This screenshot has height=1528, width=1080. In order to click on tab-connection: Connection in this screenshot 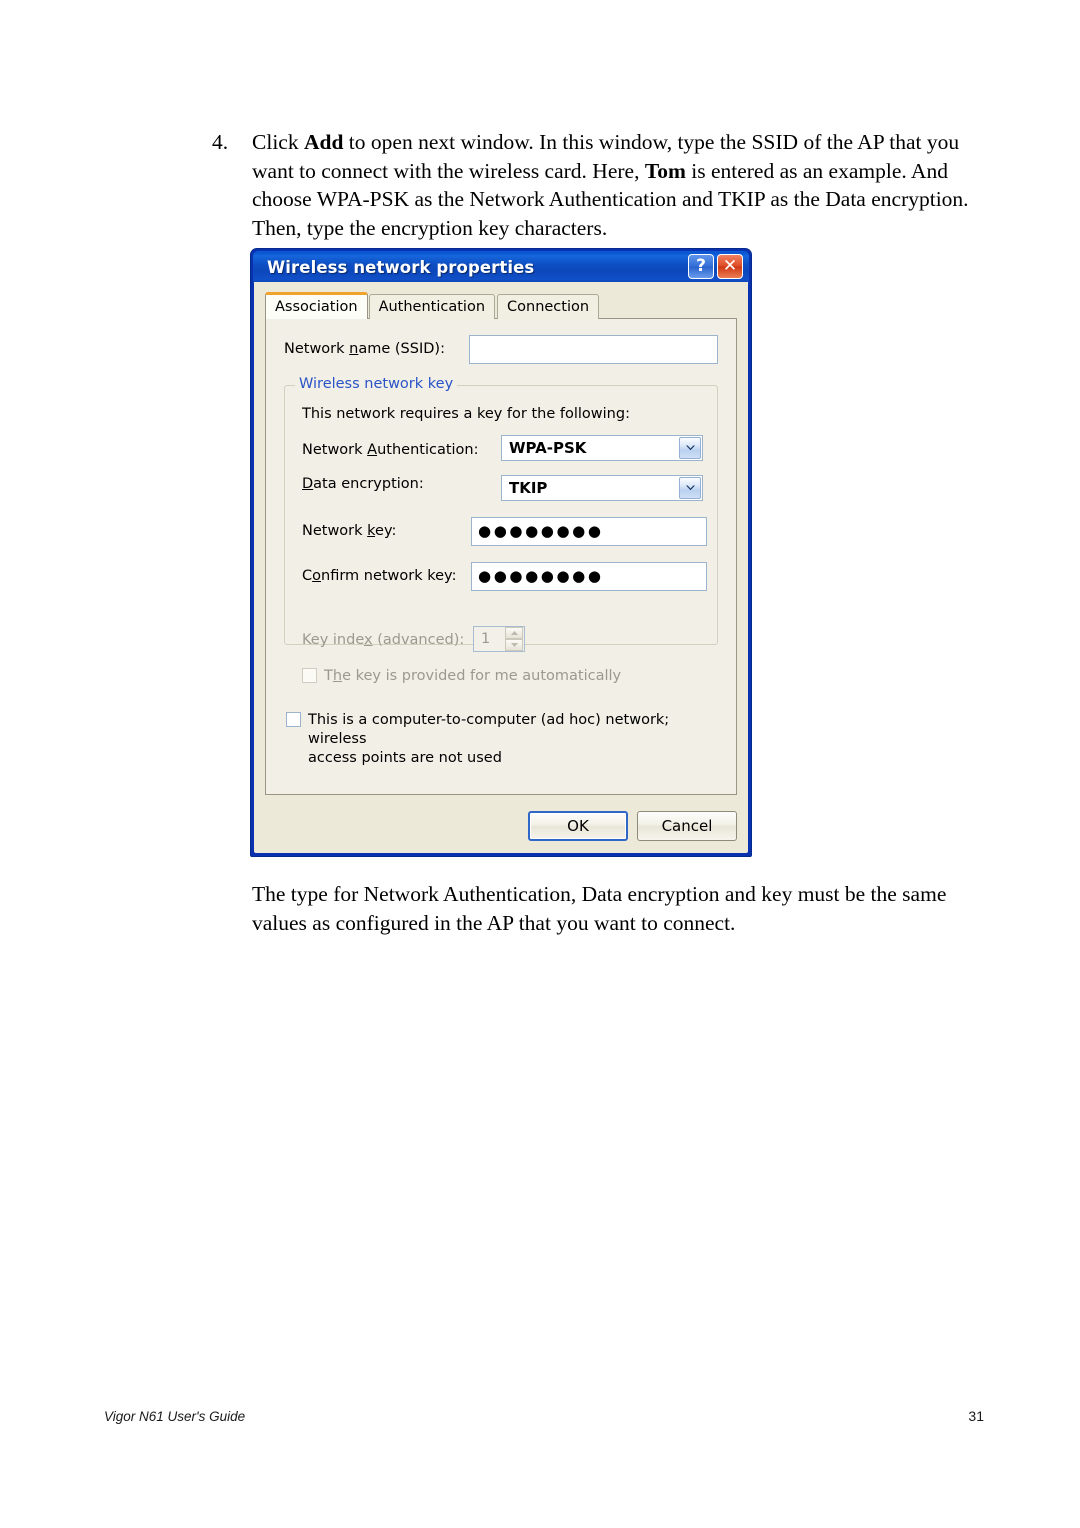, I will do `click(548, 306)`.